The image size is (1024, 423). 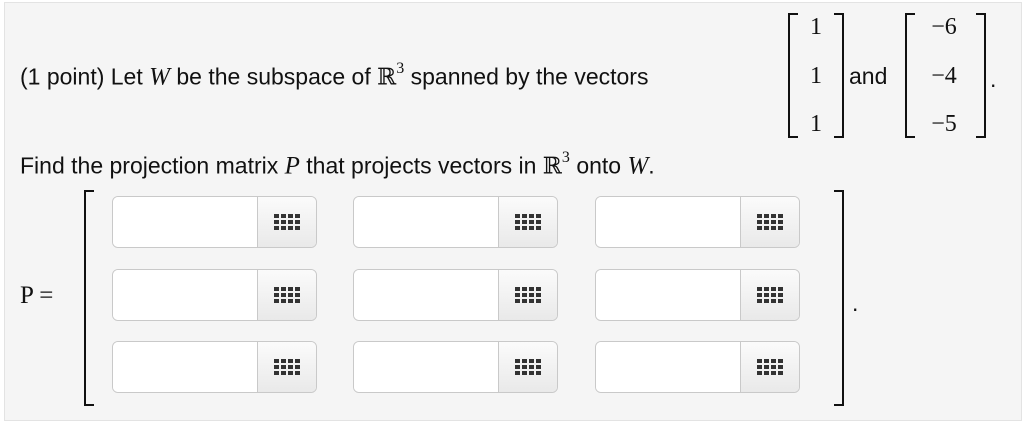 I want to click on find-text: Find the projection matrix, so click(x=149, y=165).